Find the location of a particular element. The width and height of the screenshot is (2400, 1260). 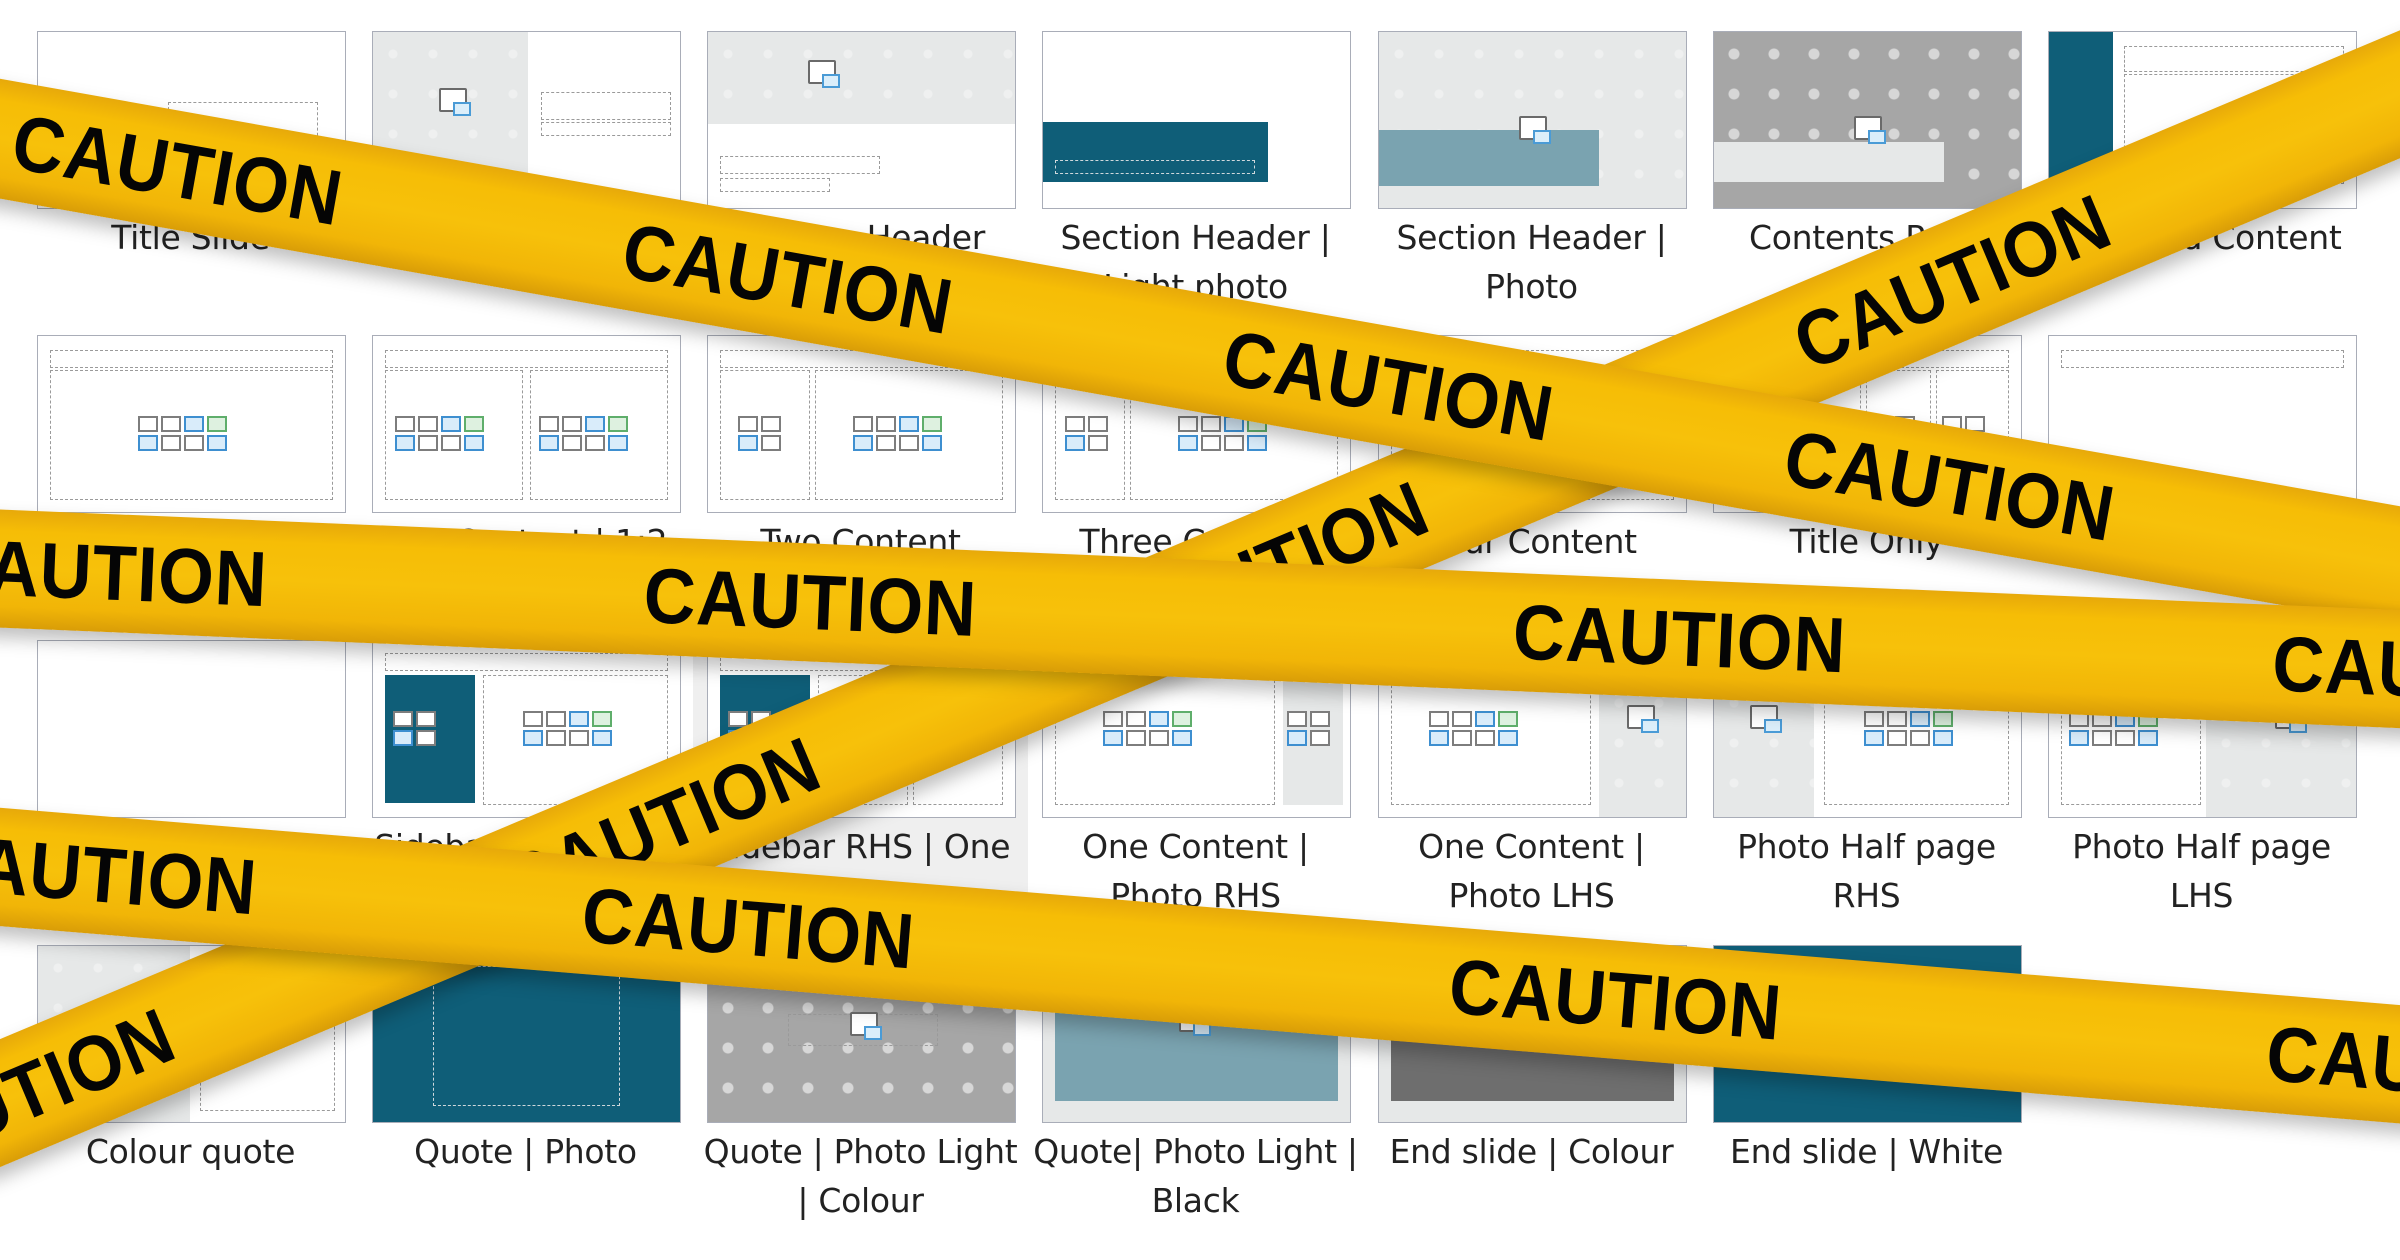

layout-label: One Content | Photo LHS is located at coordinates (1531, 871).